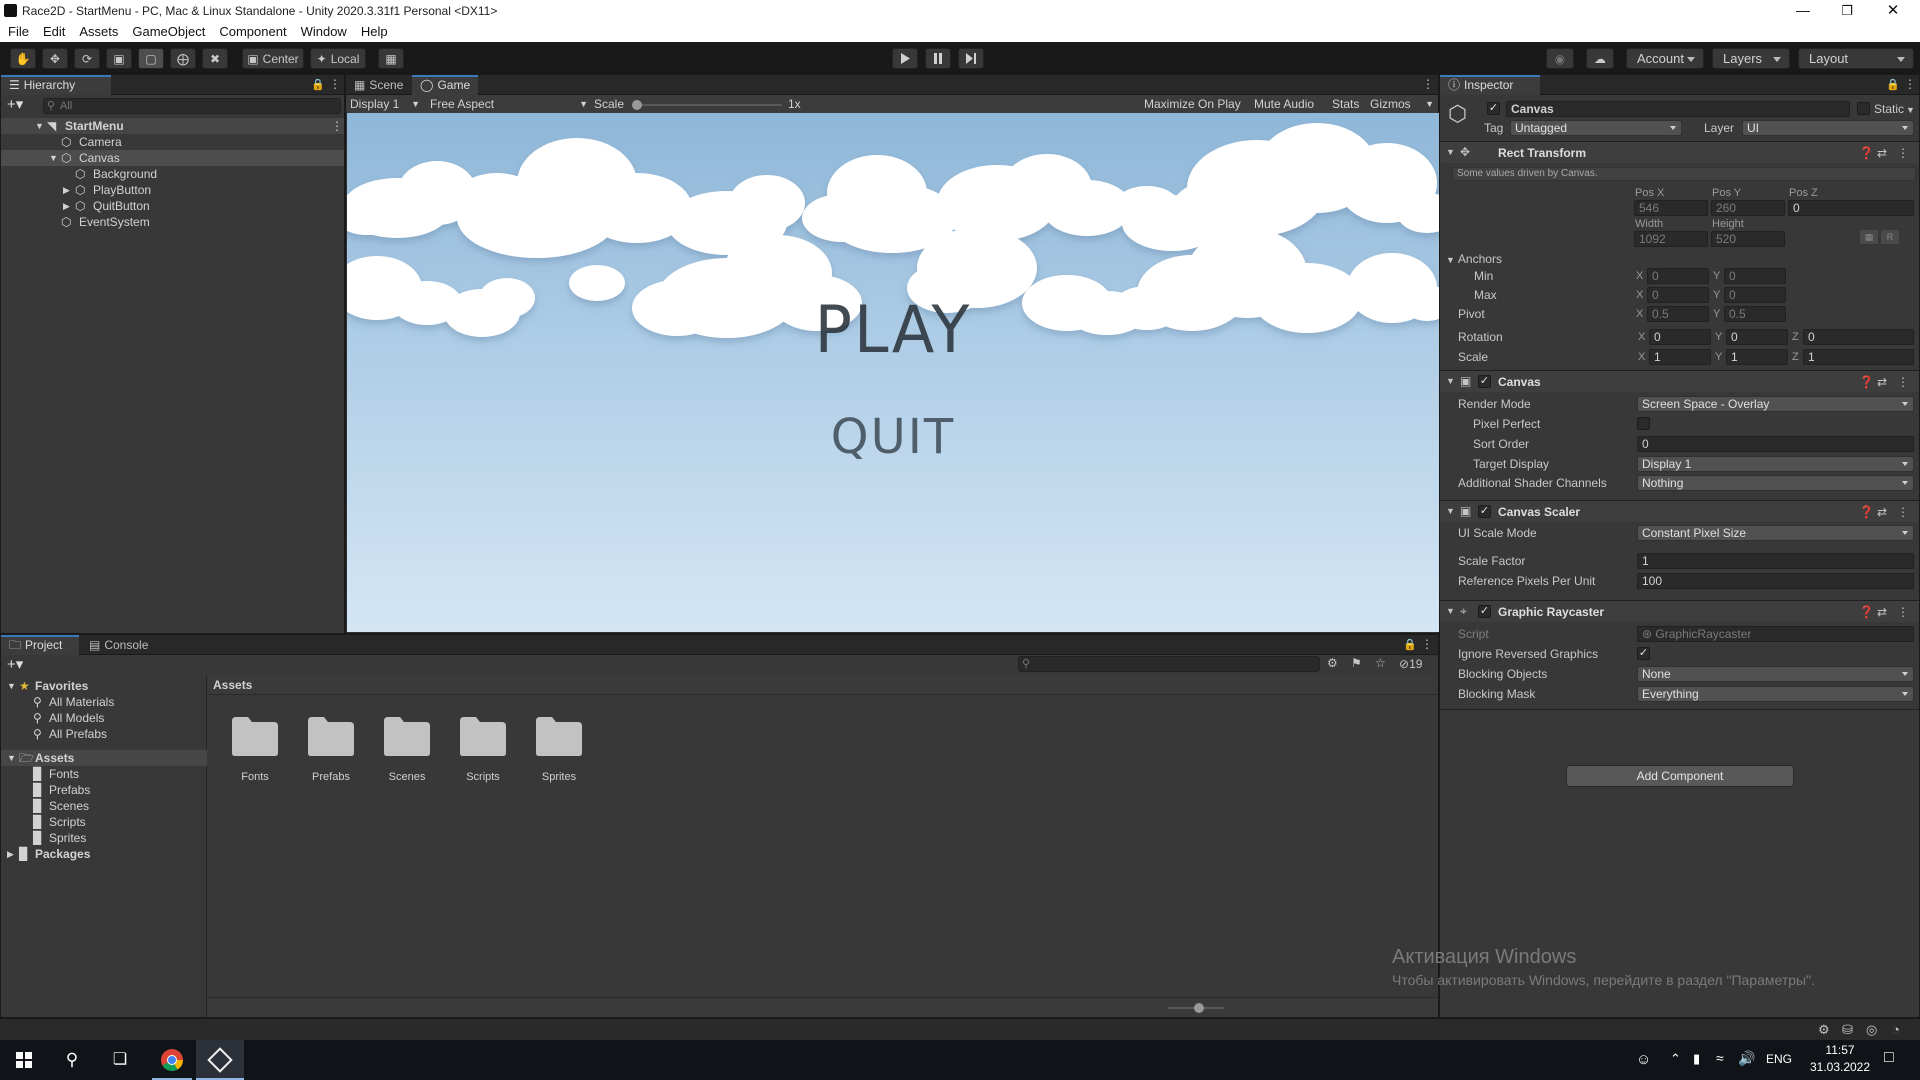 The image size is (1920, 1080). What do you see at coordinates (192, 106) in the screenshot?
I see `hierarchy-search-input: ⚲ All` at bounding box center [192, 106].